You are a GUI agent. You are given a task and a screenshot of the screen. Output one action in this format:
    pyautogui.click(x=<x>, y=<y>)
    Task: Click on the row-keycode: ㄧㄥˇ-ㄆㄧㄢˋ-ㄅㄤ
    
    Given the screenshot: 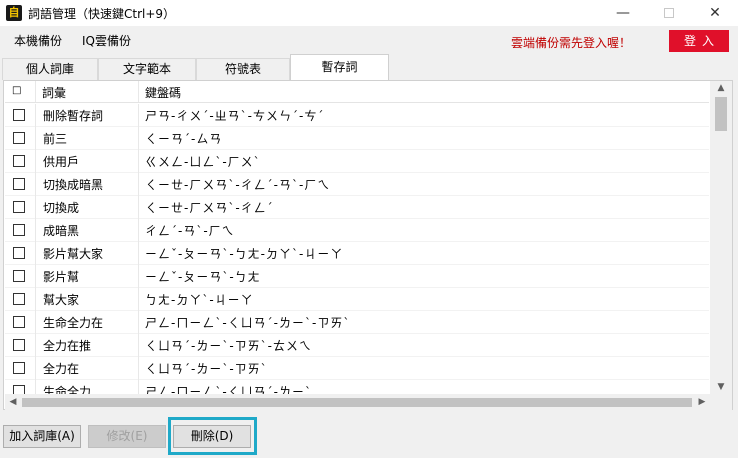 What is the action you would take?
    pyautogui.click(x=203, y=277)
    